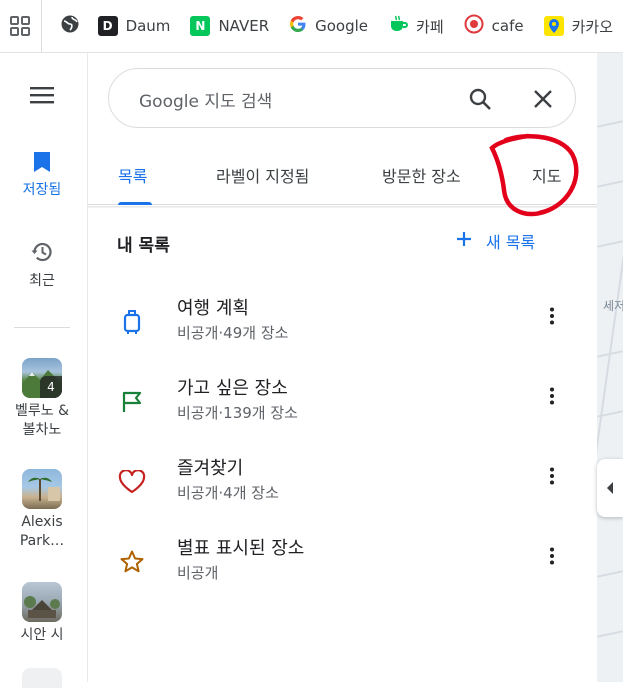  I want to click on list-meta: 비공개, so click(198, 573).